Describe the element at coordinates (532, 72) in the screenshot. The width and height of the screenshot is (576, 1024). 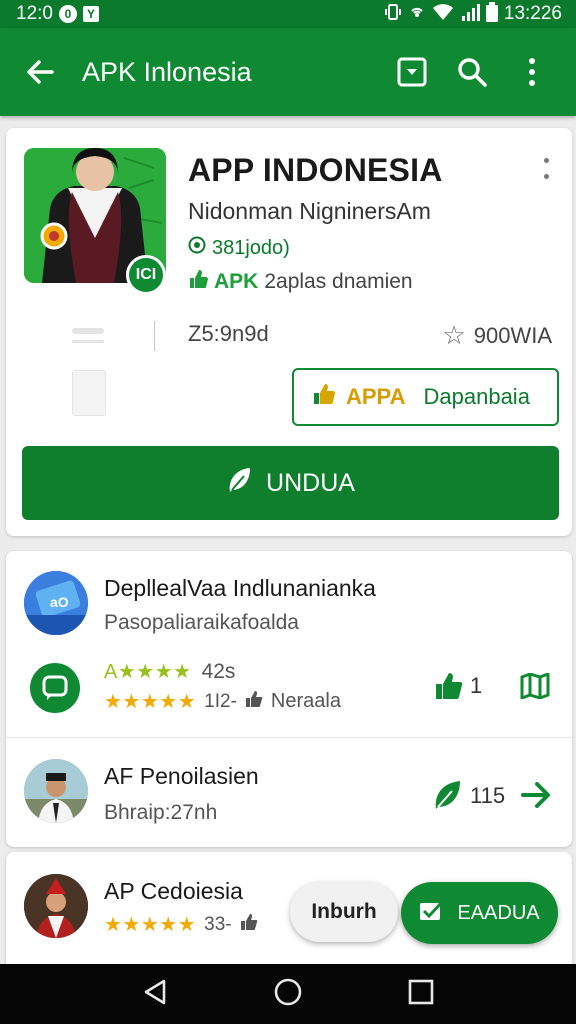
I see `more-vert-icon` at that location.